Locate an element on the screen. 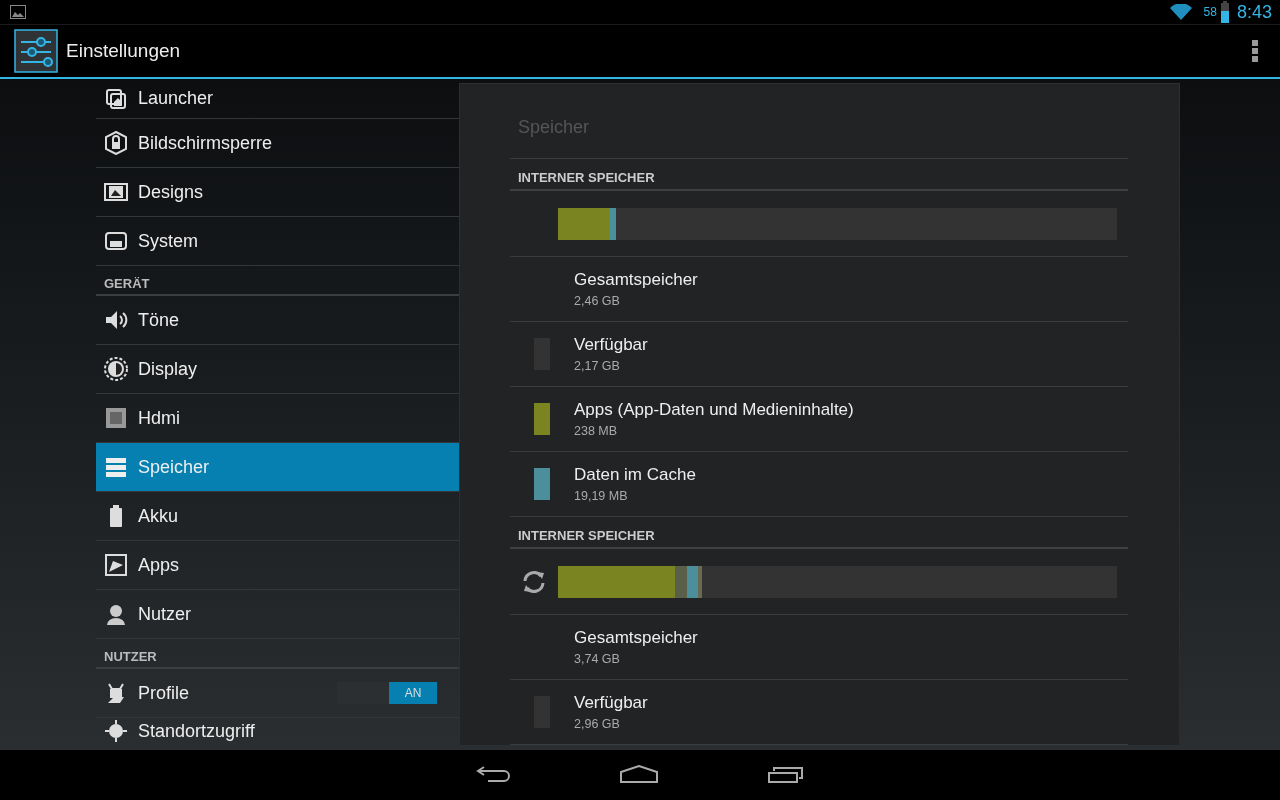  settings-item: Nutzer is located at coordinates (277, 614).